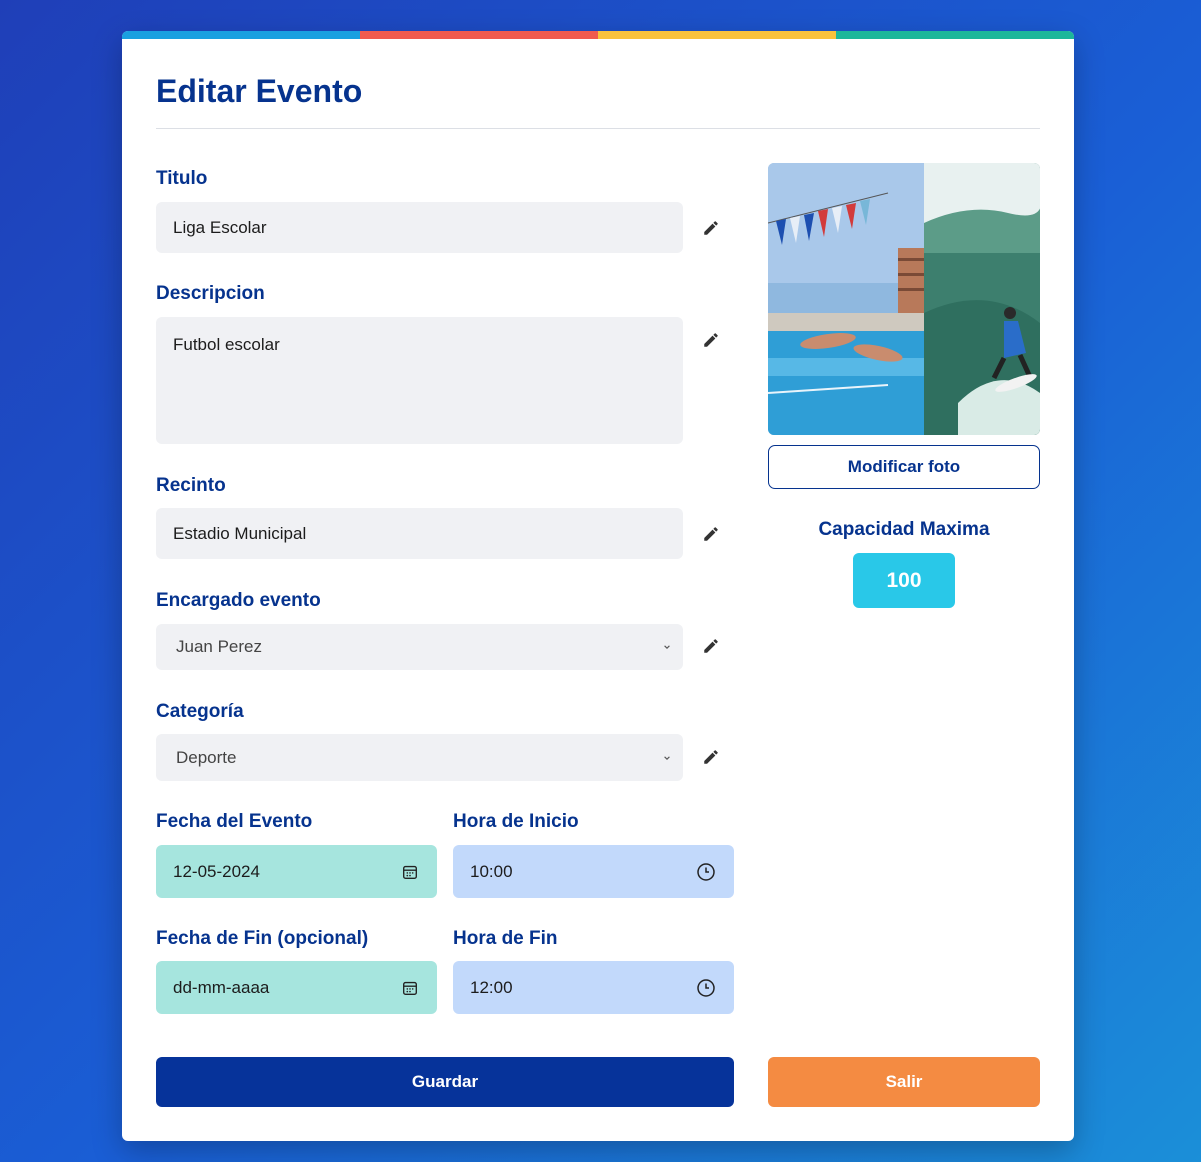 The height and width of the screenshot is (1162, 1201). I want to click on page-title: Editar Evento, so click(259, 91).